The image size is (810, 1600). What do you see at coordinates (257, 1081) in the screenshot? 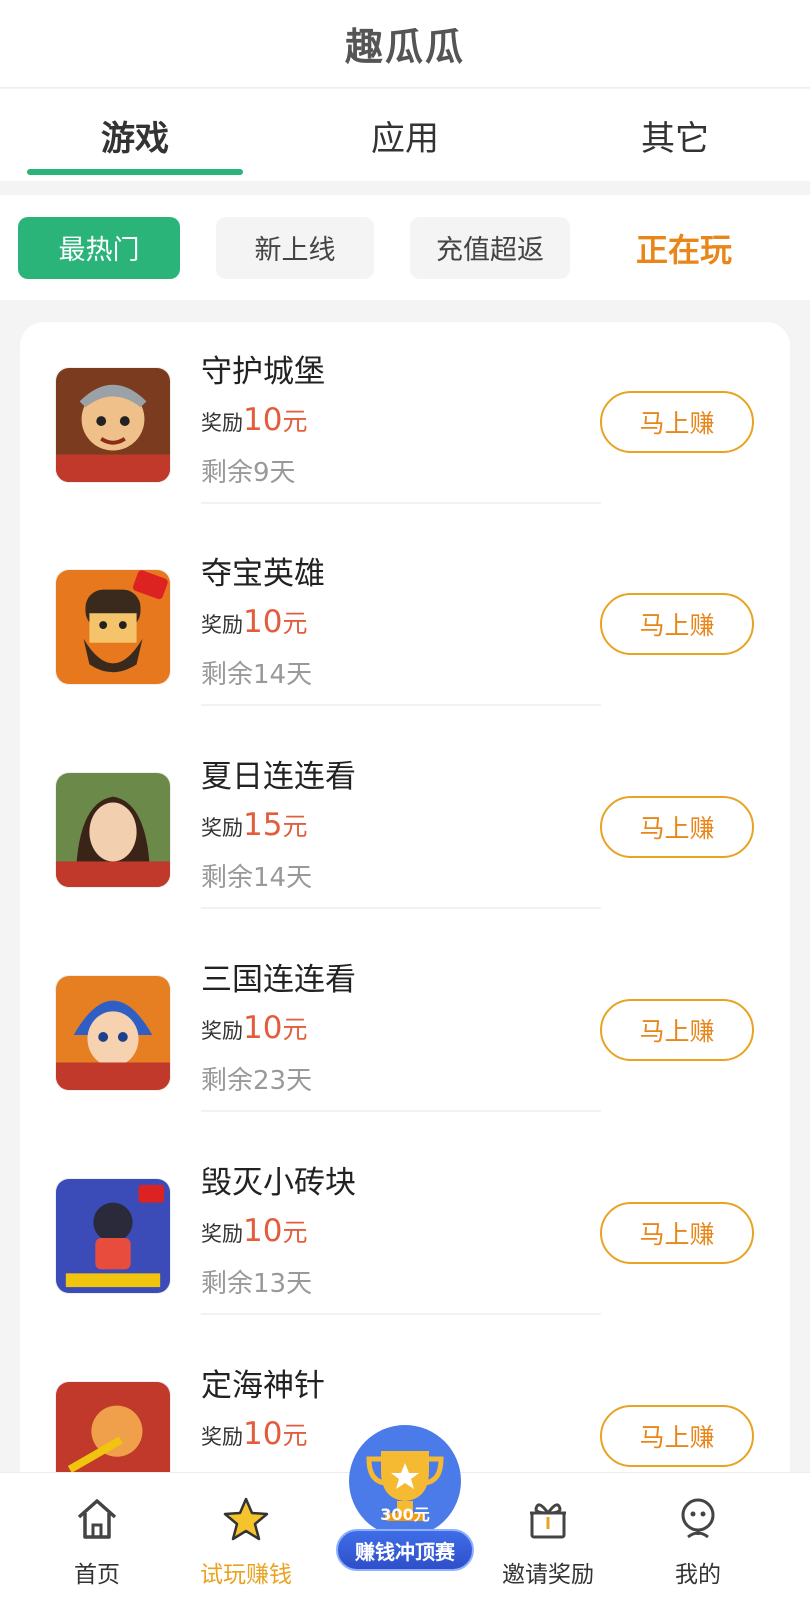
I see `remaining-days: 剩余23天` at bounding box center [257, 1081].